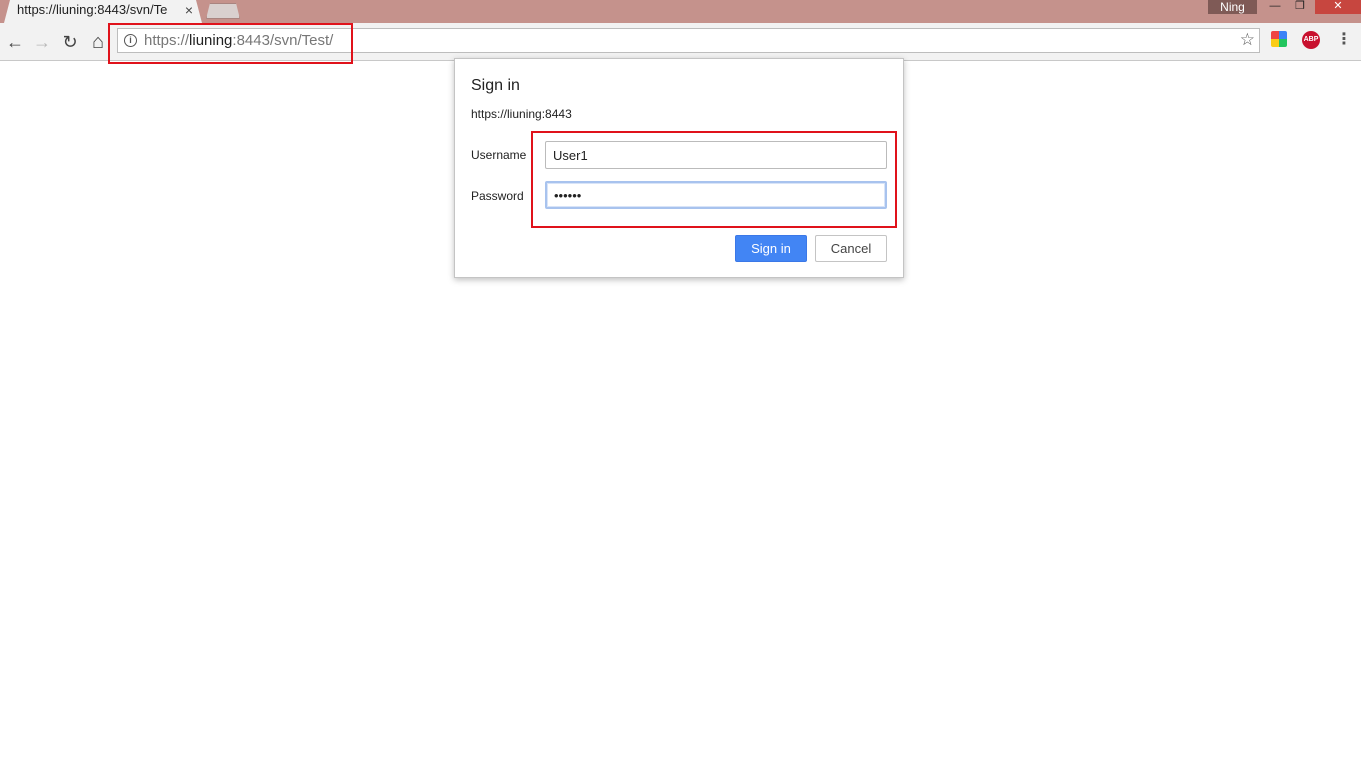  What do you see at coordinates (497, 196) in the screenshot?
I see `password-label: Password` at bounding box center [497, 196].